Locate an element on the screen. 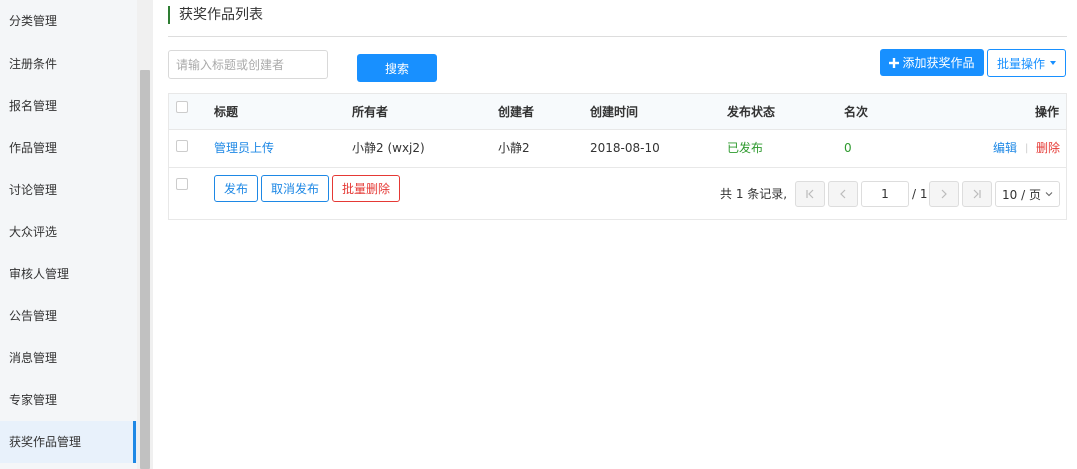 Image resolution: width=1077 pixels, height=469 pixels. total-records-text: 共 1 条记录, is located at coordinates (754, 194).